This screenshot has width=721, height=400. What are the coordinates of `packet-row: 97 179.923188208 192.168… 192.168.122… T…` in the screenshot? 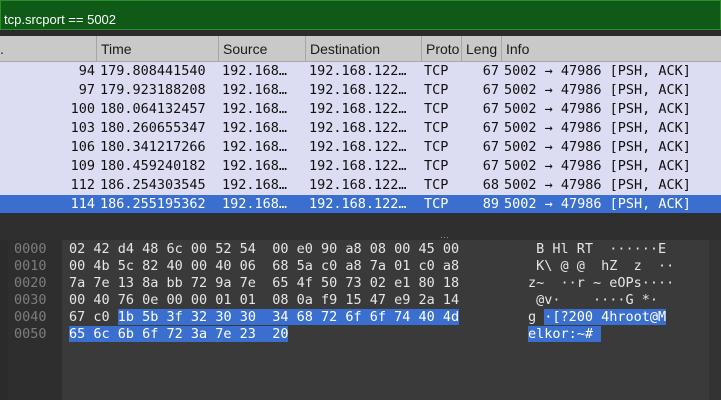 It's located at (360, 90).